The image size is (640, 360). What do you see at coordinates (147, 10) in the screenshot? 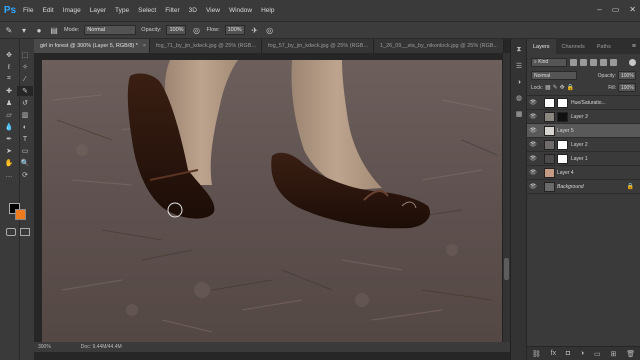
I see `menu-select: Select` at bounding box center [147, 10].